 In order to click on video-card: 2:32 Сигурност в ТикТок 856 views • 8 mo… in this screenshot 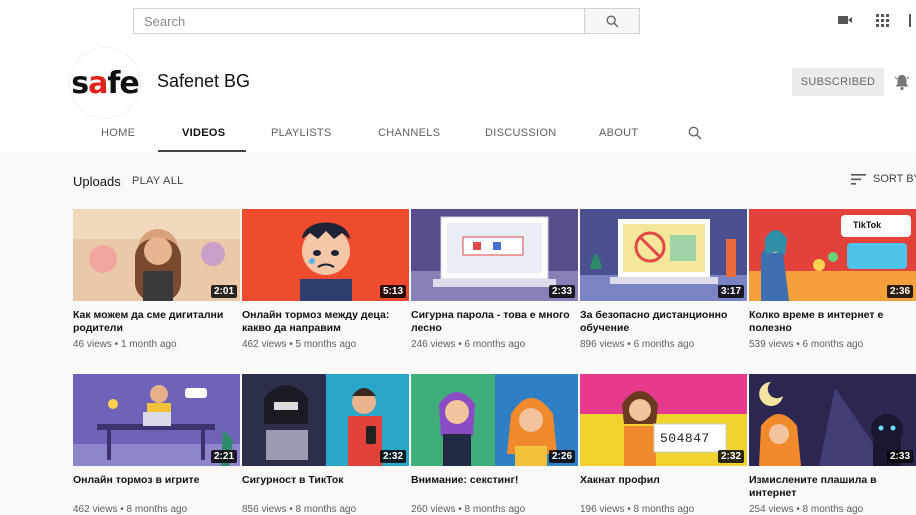, I will do `click(325, 444)`.